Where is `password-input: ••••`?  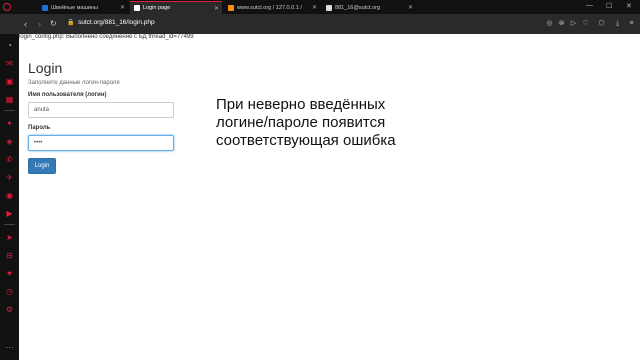
password-input: •••• is located at coordinates (101, 143).